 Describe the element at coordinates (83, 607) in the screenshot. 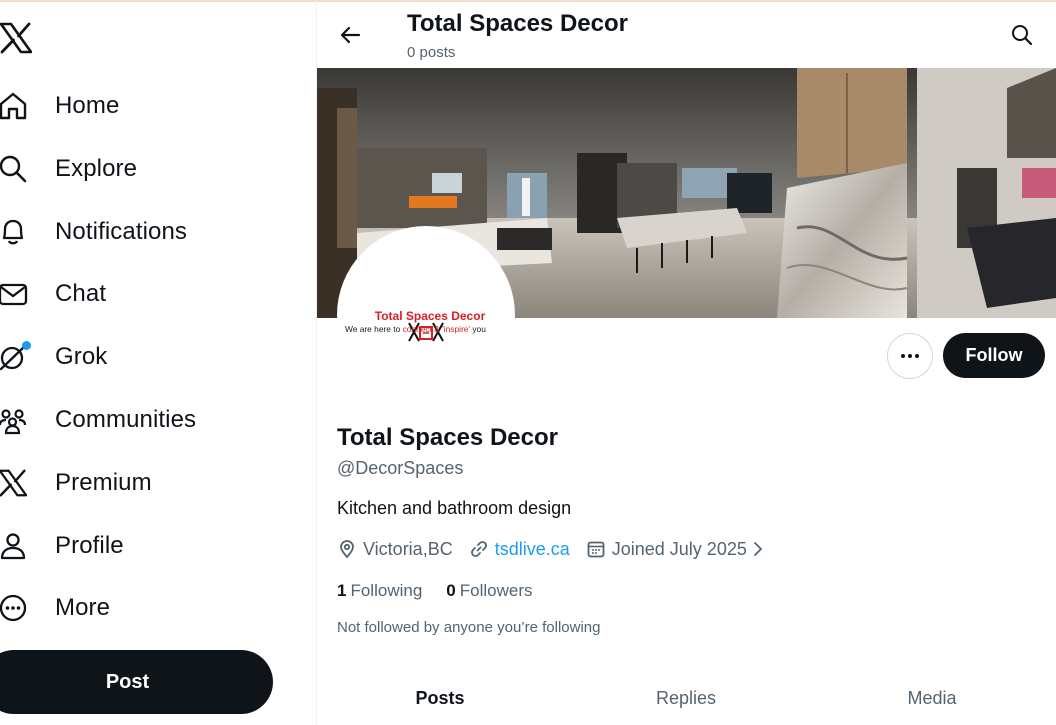

I see `sidebar-item-label: More` at that location.